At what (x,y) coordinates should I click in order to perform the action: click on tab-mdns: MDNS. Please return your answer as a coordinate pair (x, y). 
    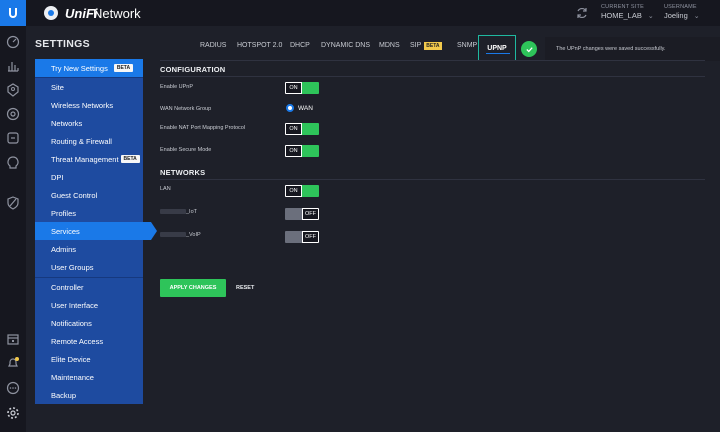
    Looking at the image, I should click on (389, 45).